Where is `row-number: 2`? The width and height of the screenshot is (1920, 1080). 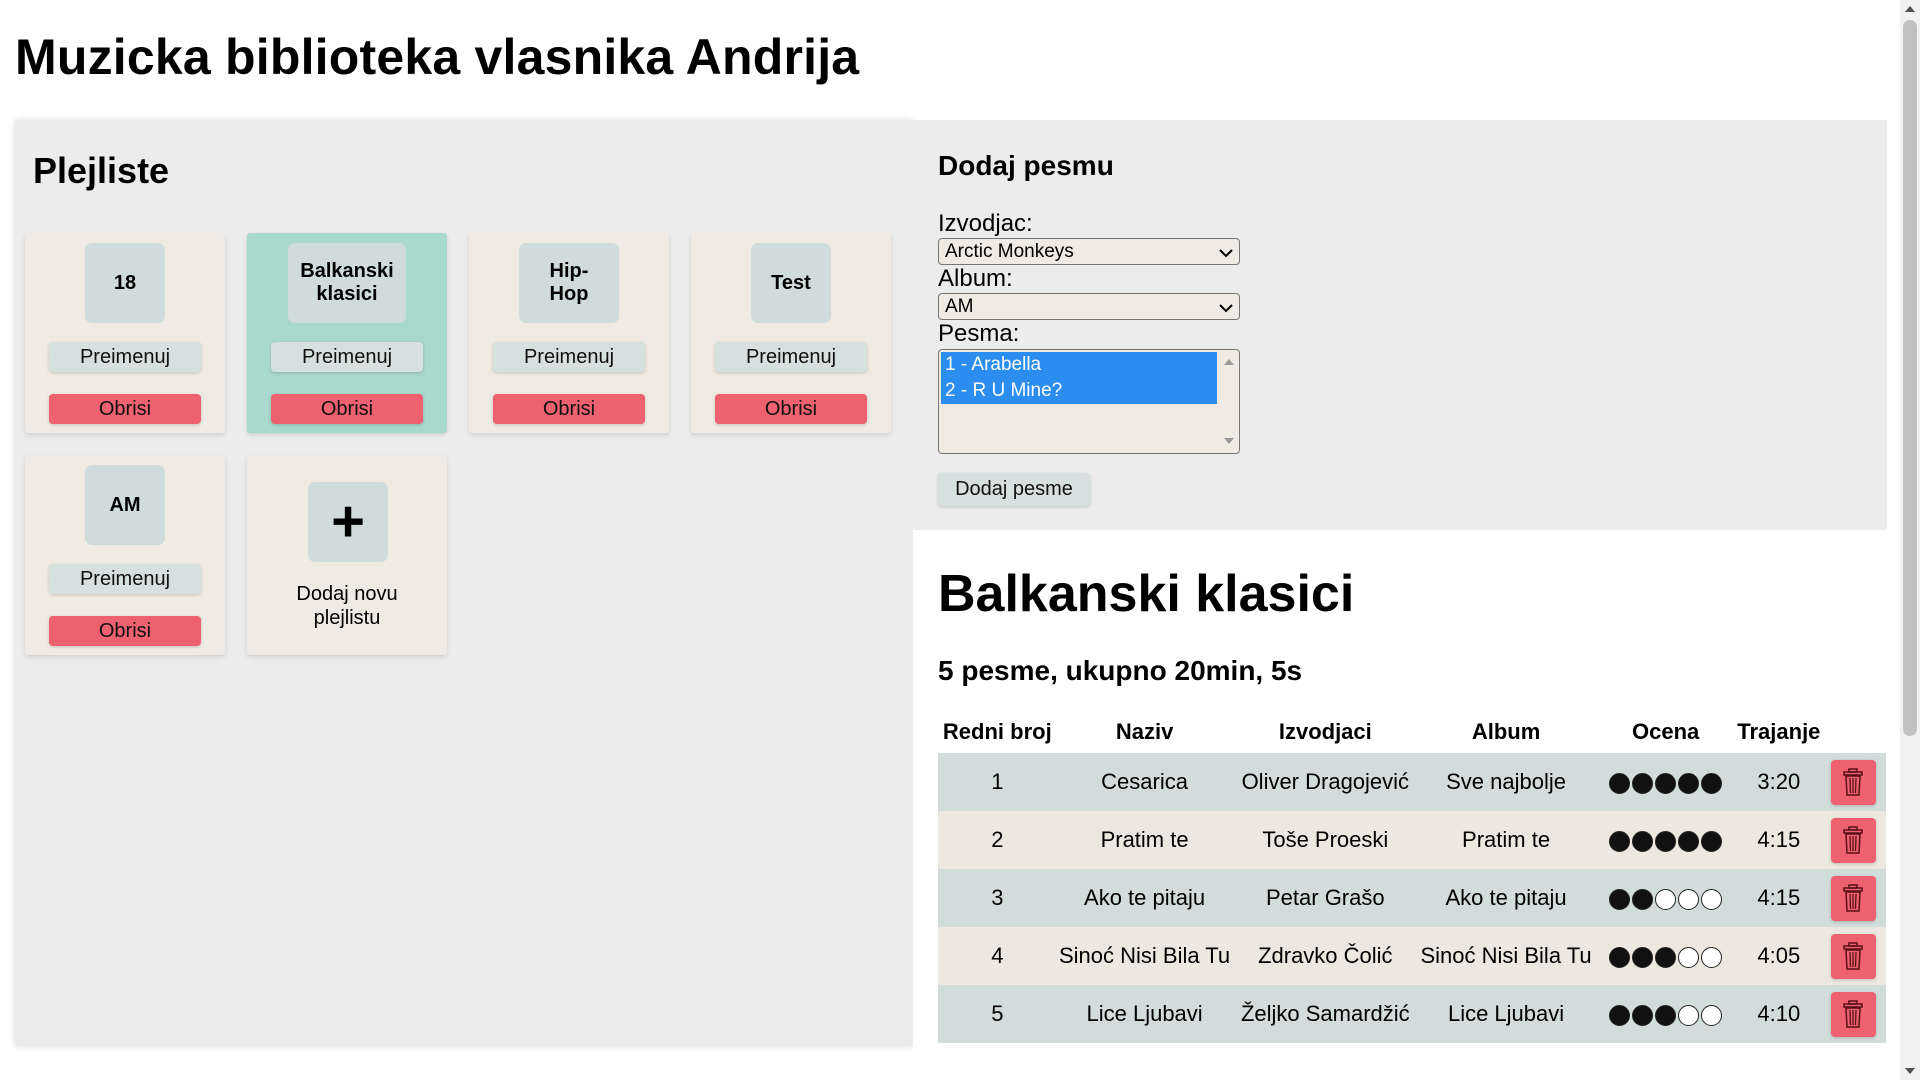
row-number: 2 is located at coordinates (997, 840).